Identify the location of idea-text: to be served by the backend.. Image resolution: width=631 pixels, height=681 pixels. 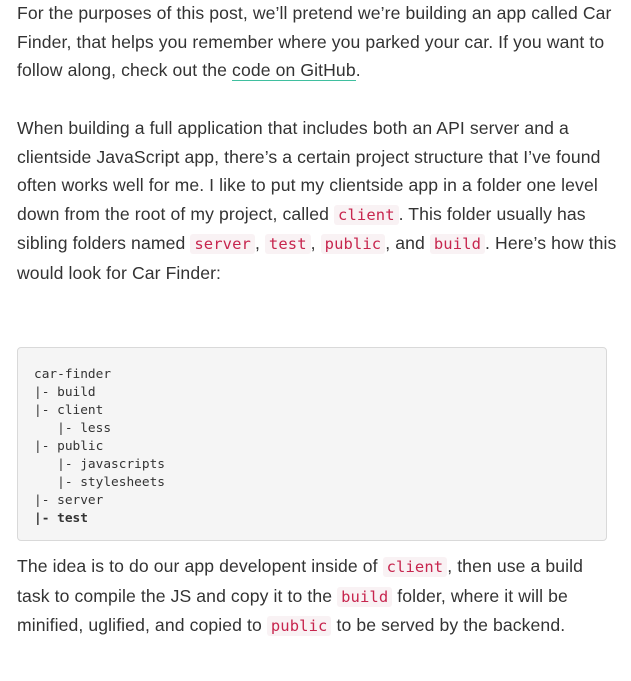
(448, 625).